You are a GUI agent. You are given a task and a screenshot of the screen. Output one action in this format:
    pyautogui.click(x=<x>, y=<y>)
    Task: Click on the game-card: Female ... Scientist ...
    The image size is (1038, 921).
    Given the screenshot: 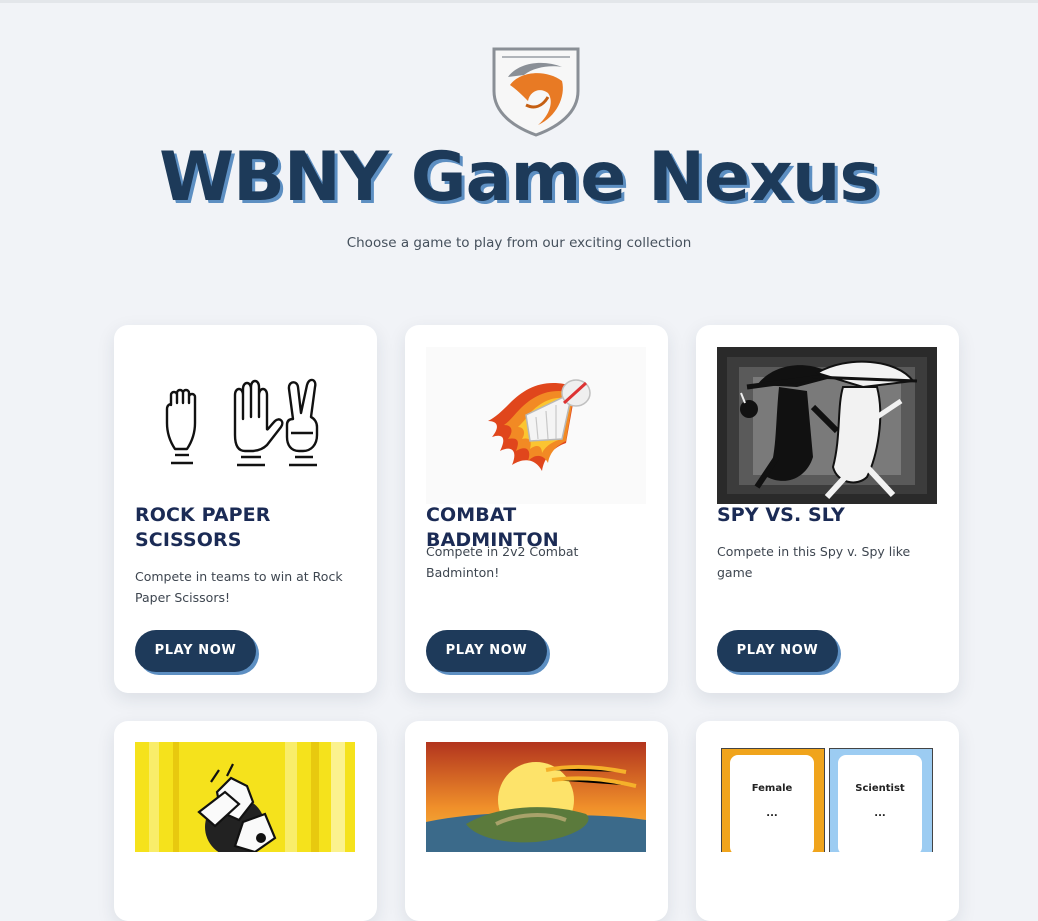 What is the action you would take?
    pyautogui.click(x=827, y=821)
    